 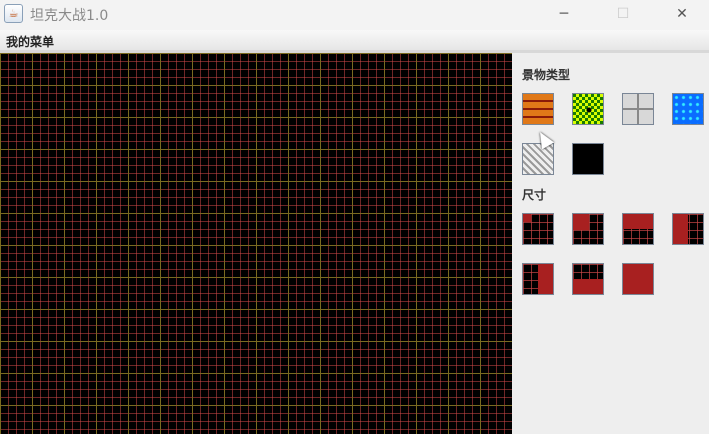 I want to click on tile-grass-button, so click(x=588, y=109).